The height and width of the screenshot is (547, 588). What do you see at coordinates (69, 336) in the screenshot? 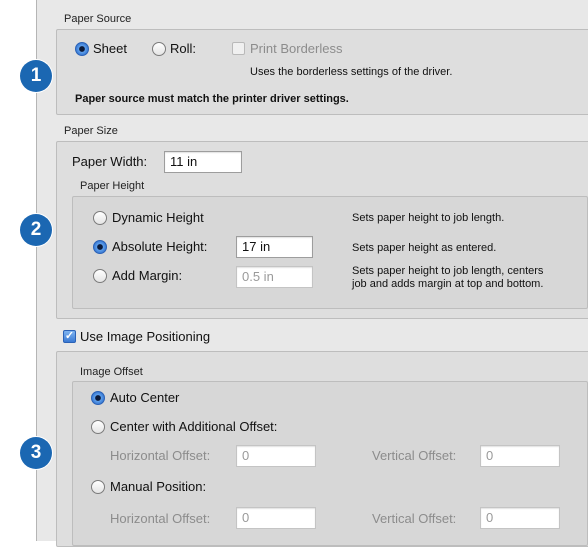
I see `use-image-positioning-checkbox: ✓` at bounding box center [69, 336].